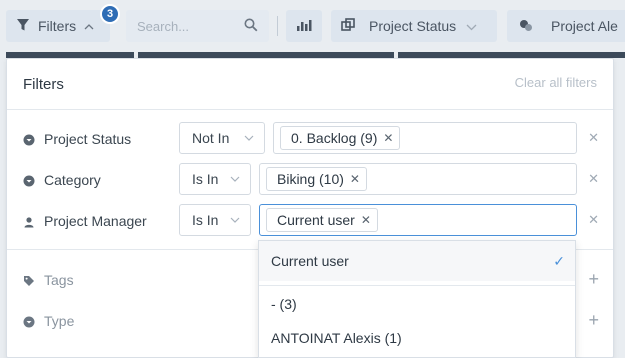 This screenshot has width=625, height=358. I want to click on filter-value-field: Biking (10) ✕, so click(418, 179).